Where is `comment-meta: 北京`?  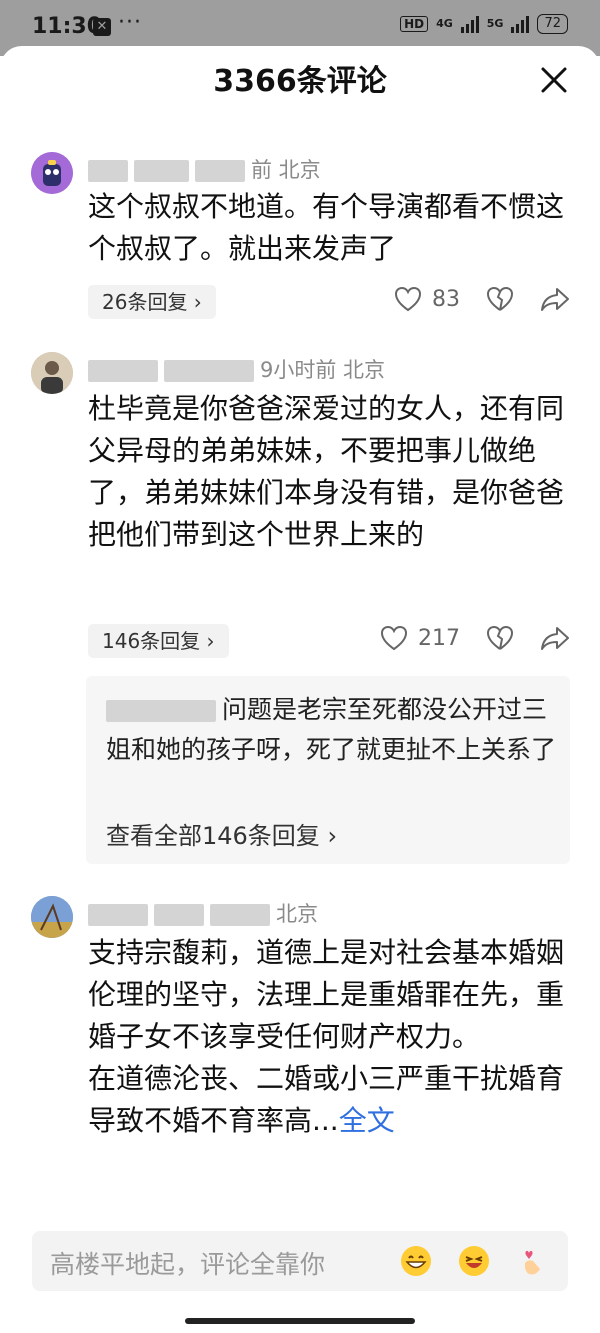
comment-meta: 北京 is located at coordinates (203, 913).